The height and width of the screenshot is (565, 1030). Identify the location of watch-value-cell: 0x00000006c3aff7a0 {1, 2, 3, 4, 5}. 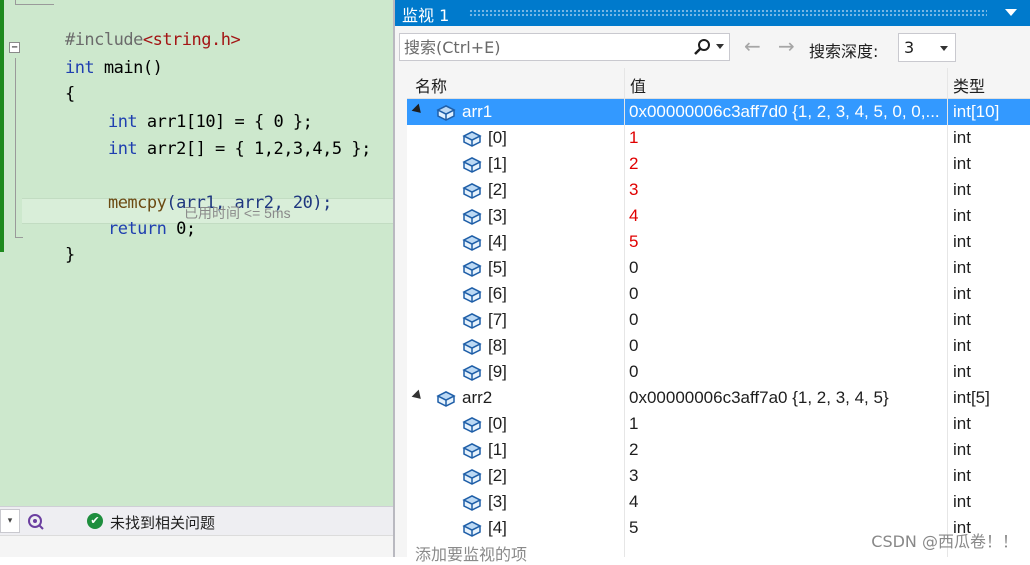
(787, 398).